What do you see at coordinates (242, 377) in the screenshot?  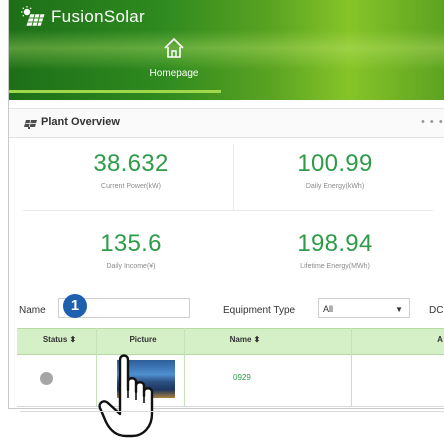 I see `device-name-cell: 0929` at bounding box center [242, 377].